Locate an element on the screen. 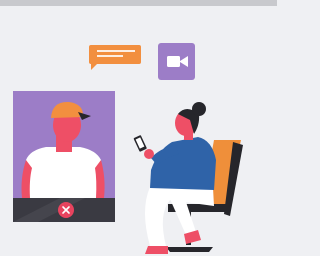  chat-bubble-icon is located at coordinates (115, 57).